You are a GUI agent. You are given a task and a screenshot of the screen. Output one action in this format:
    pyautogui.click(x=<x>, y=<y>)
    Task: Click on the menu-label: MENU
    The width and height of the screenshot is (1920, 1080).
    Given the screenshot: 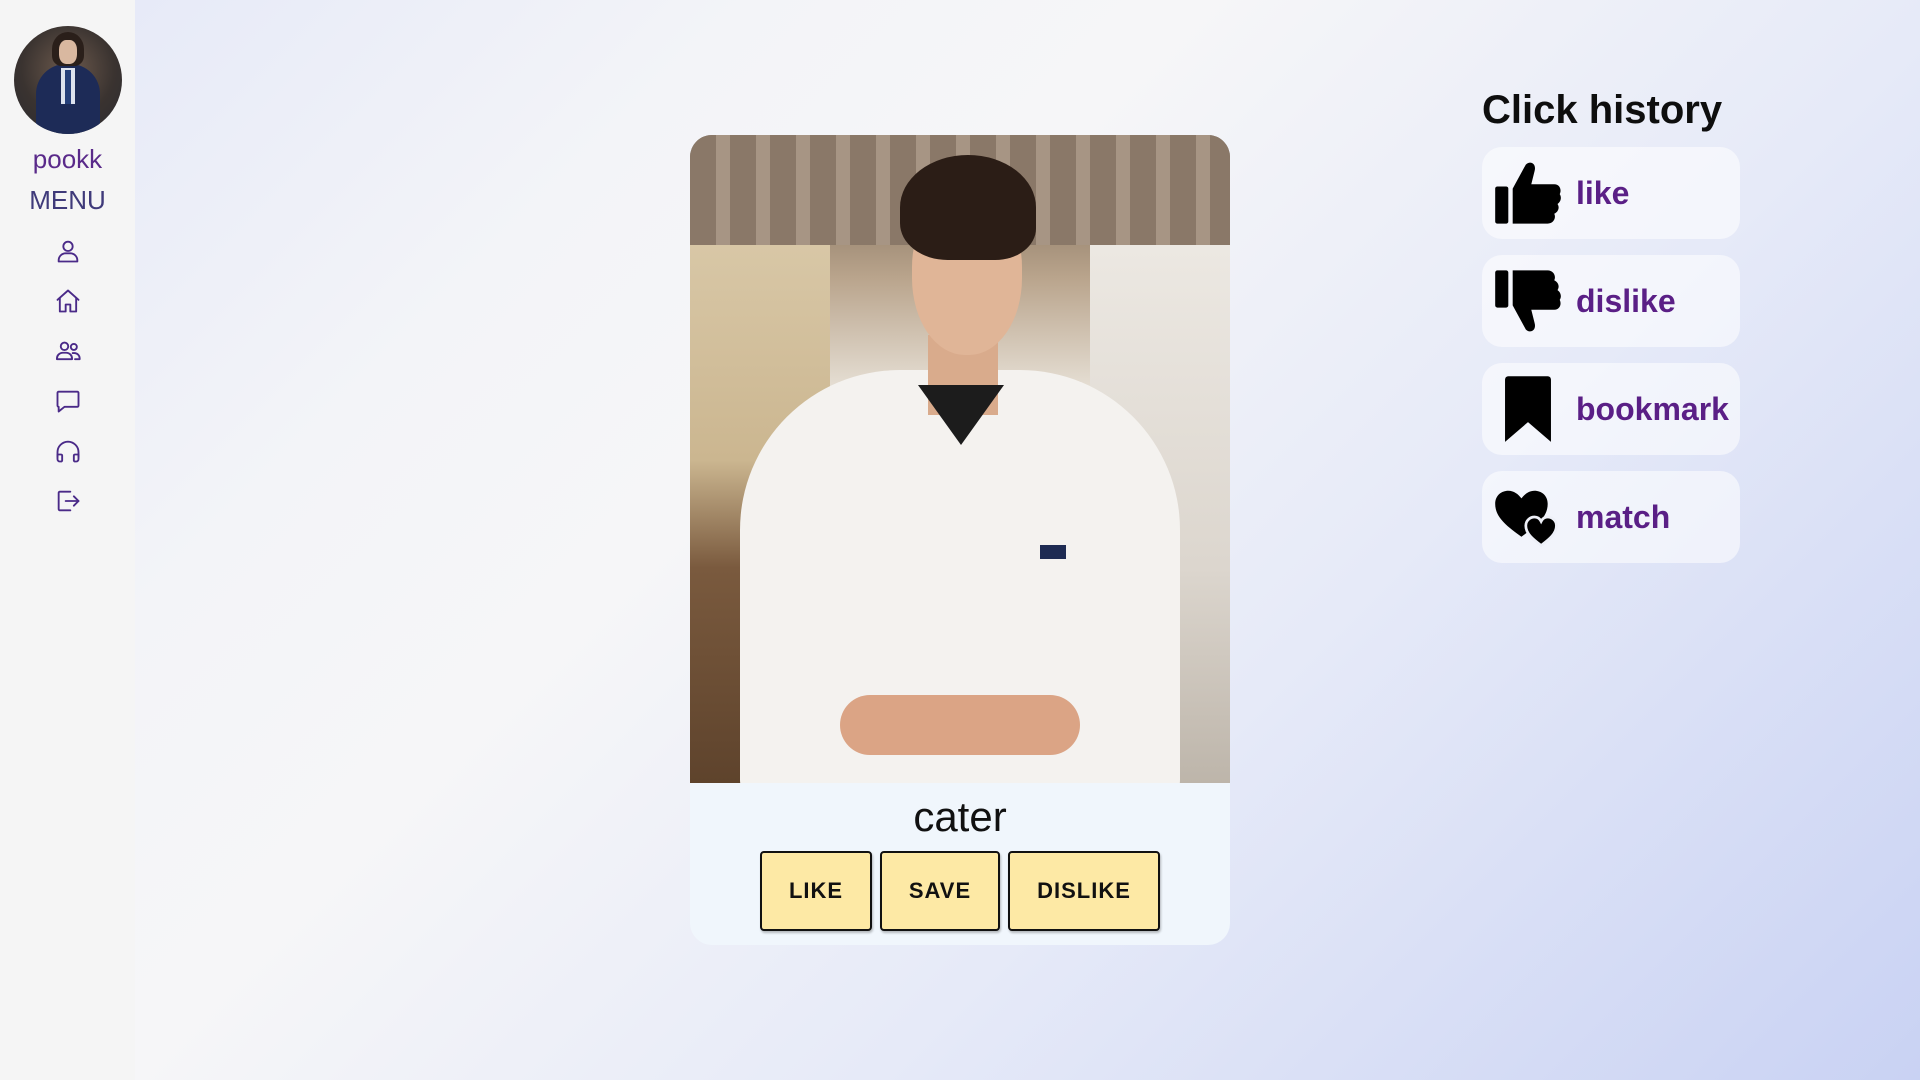 What is the action you would take?
    pyautogui.click(x=67, y=200)
    